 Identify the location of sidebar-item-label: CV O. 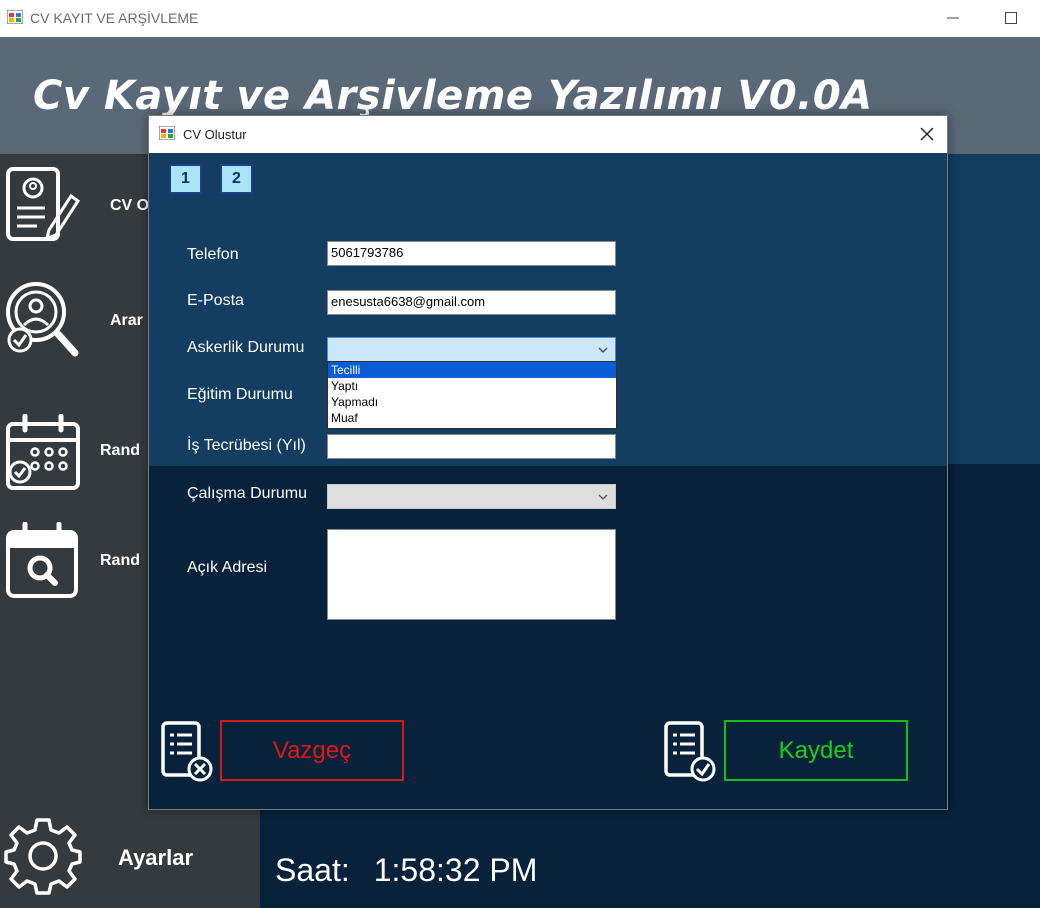
(130, 205).